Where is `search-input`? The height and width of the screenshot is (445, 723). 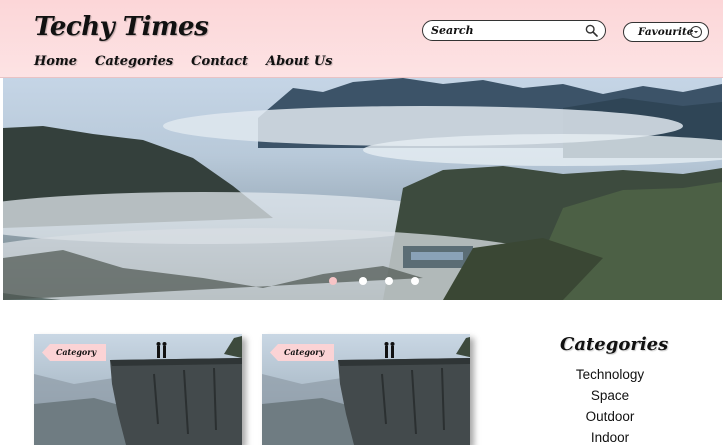 search-input is located at coordinates (506, 30).